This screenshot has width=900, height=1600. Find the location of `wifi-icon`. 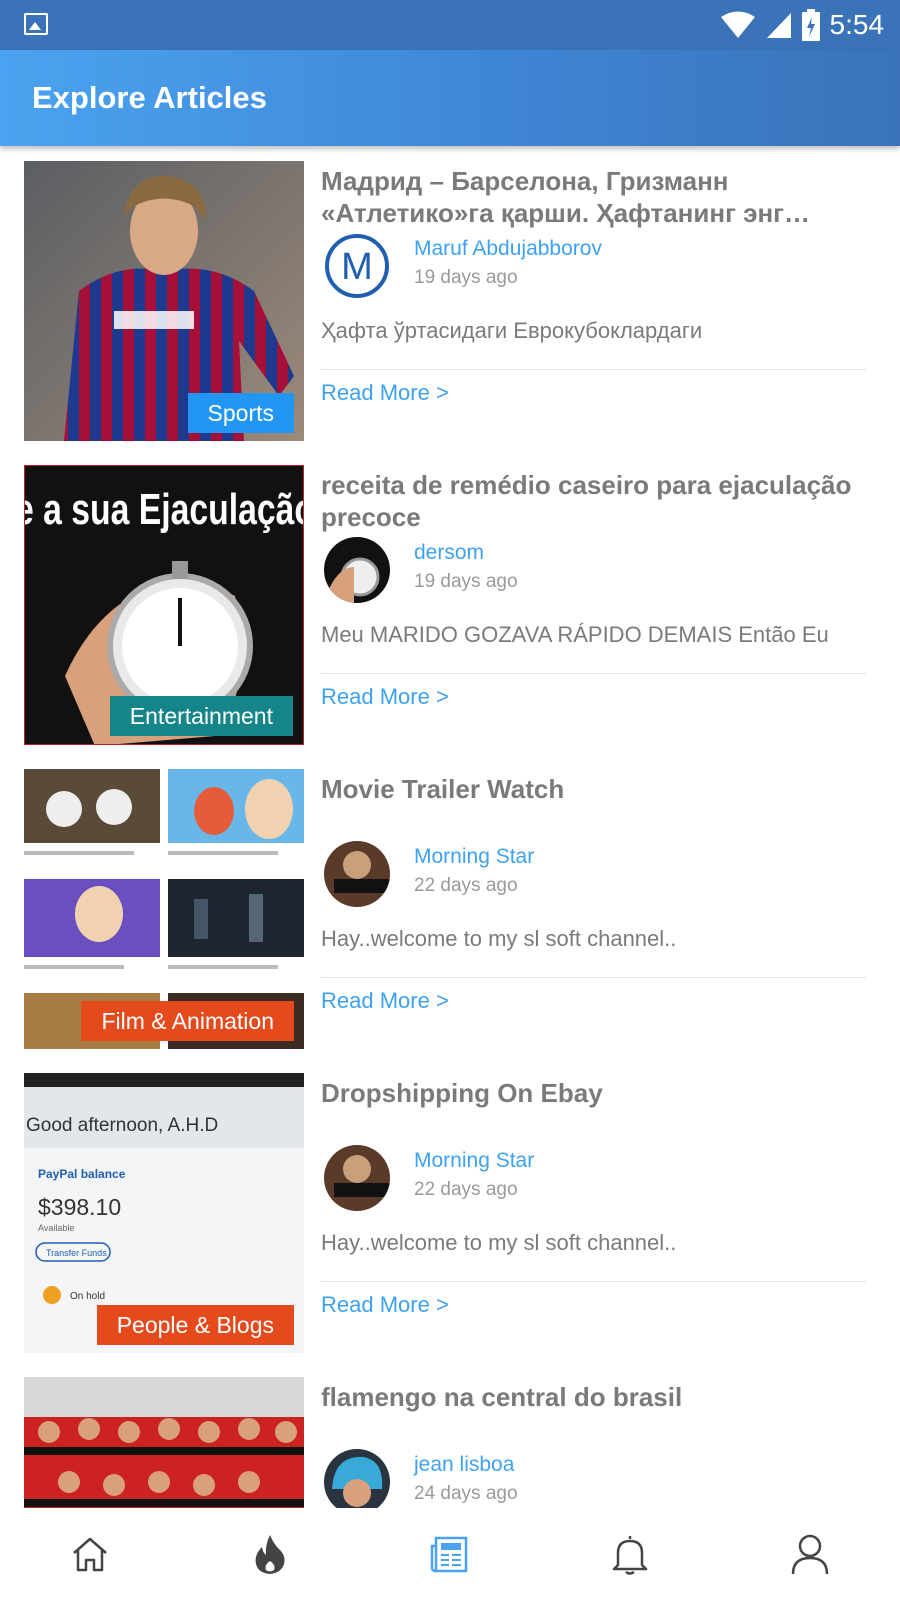

wifi-icon is located at coordinates (737, 24).